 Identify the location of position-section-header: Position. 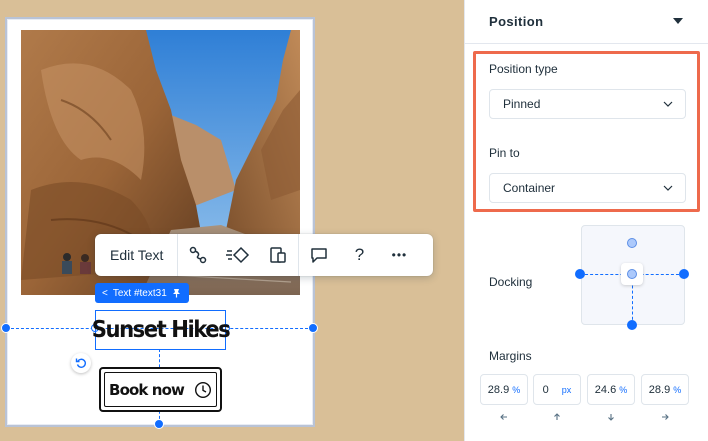
(586, 22).